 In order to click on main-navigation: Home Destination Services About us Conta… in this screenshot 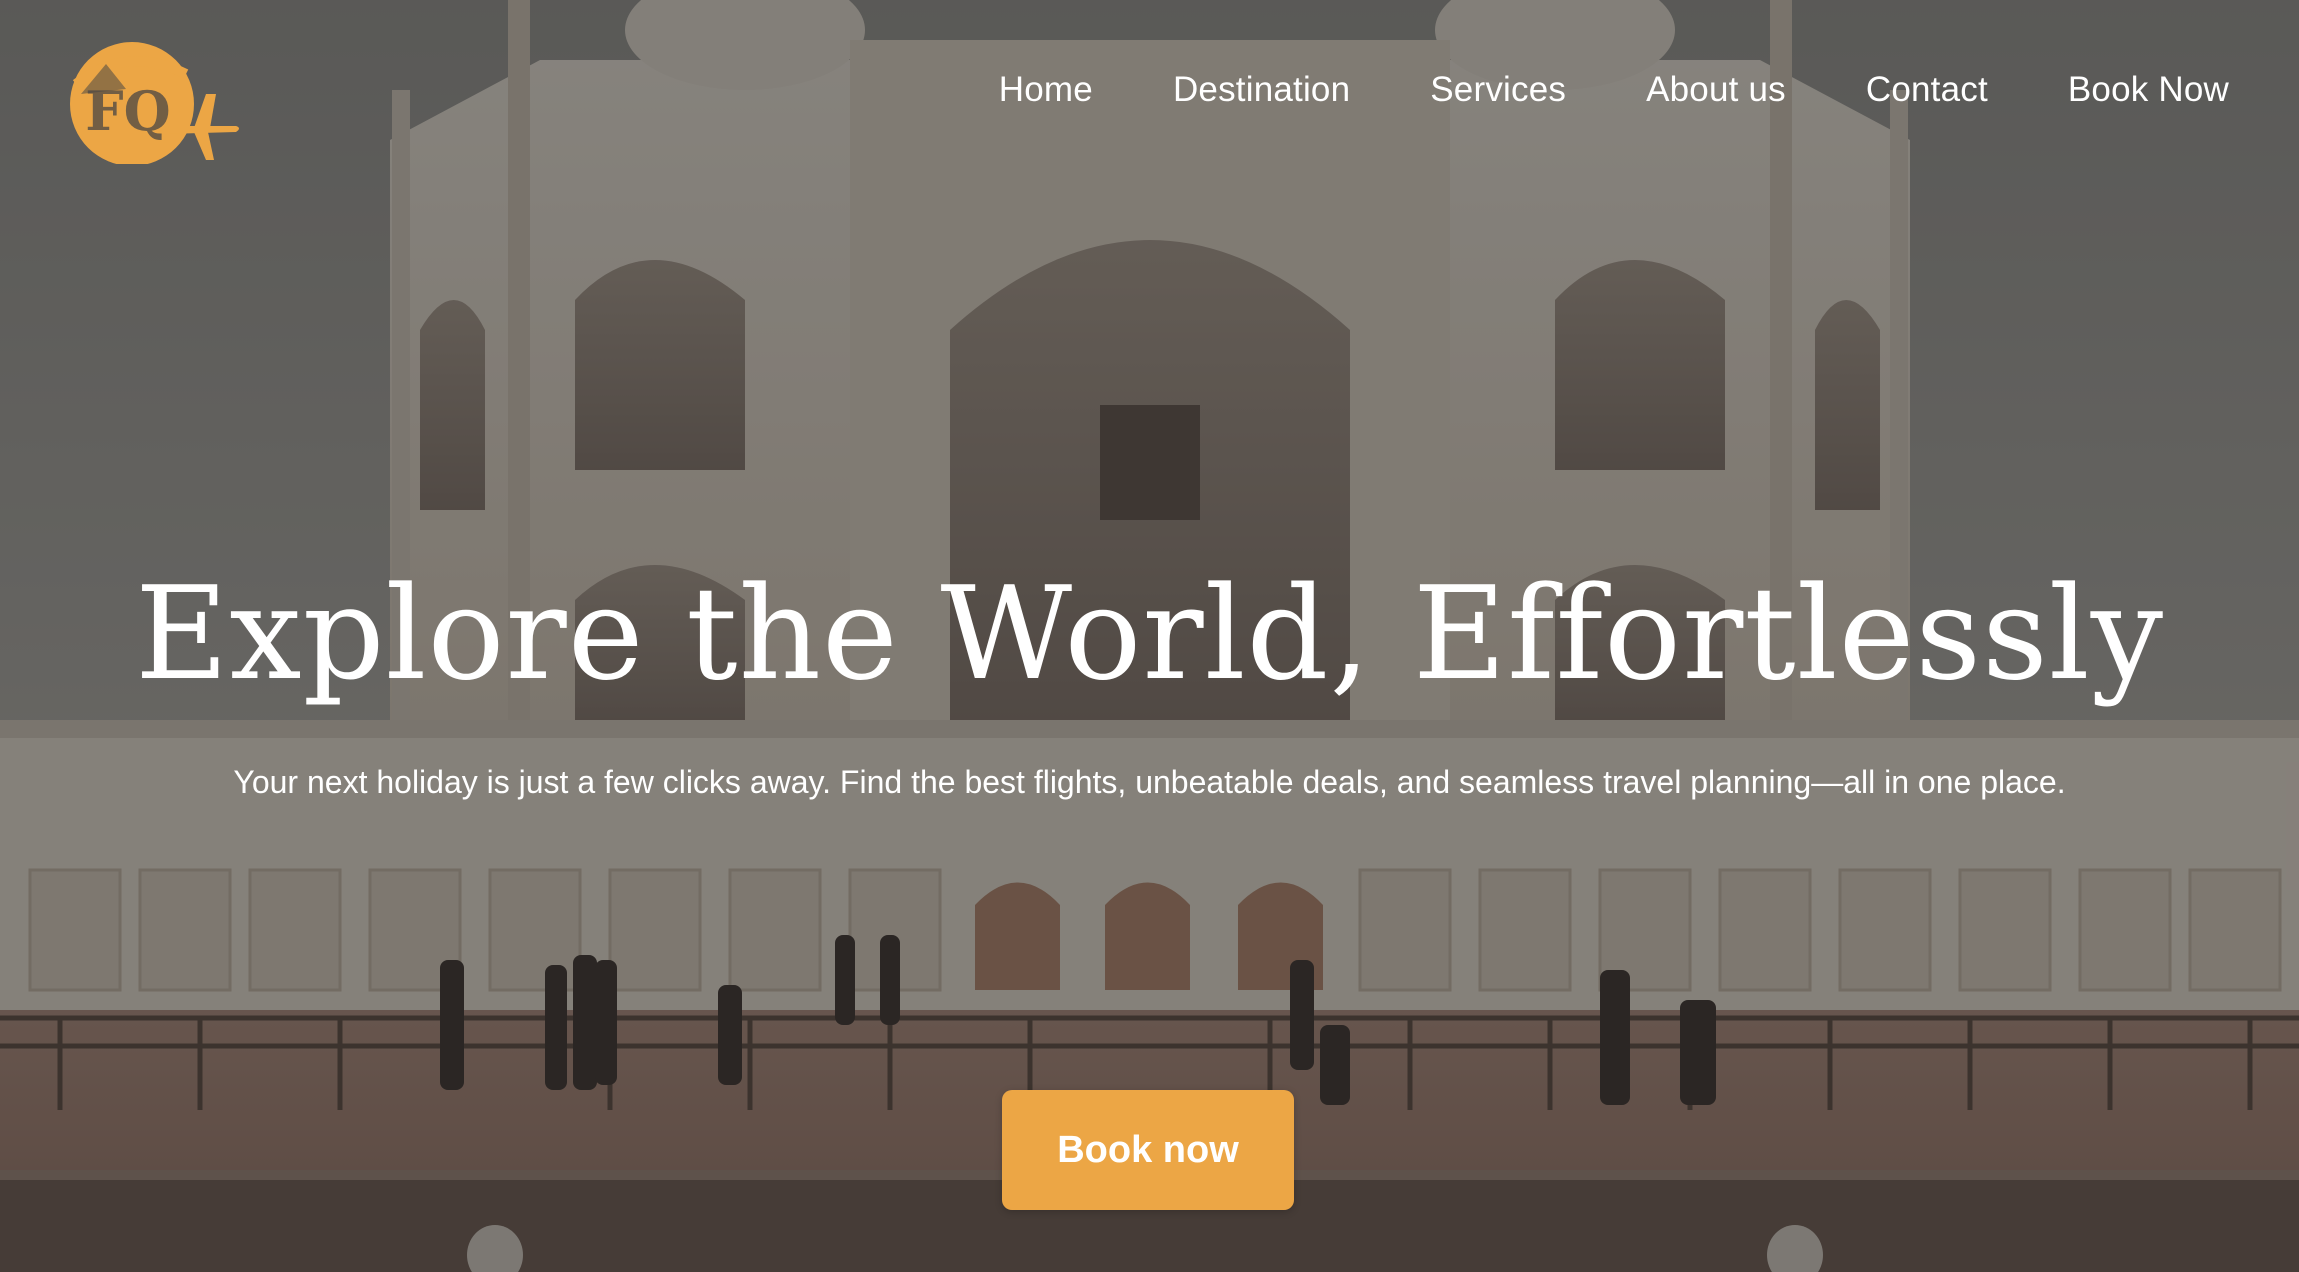, I will do `click(1614, 90)`.